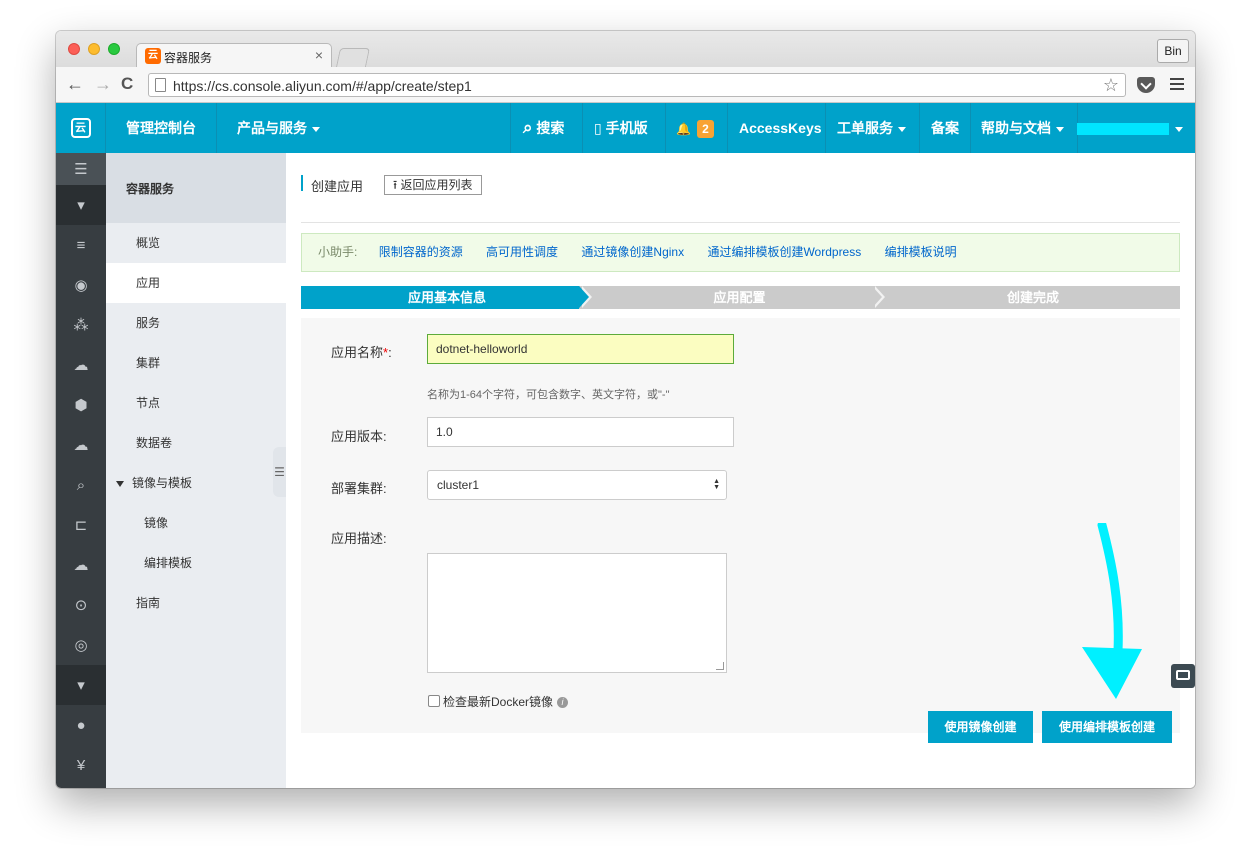 The image size is (1251, 868). I want to click on rail-user-icon: ●, so click(81, 725).